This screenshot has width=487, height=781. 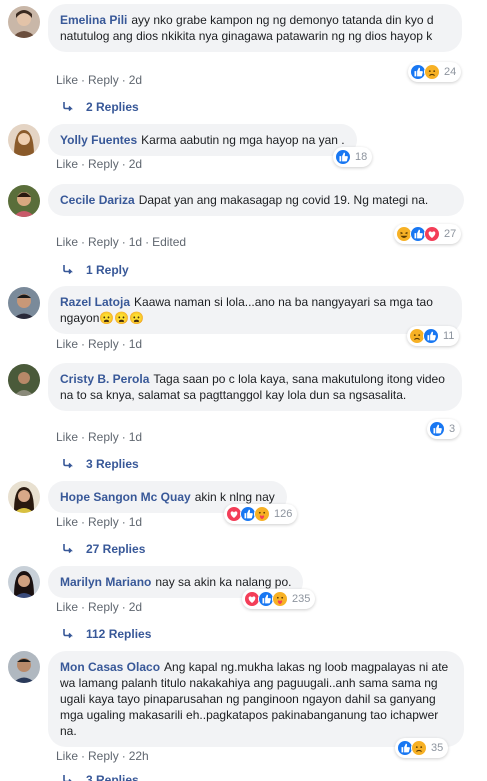 I want to click on reaction-count: 11, so click(x=449, y=336).